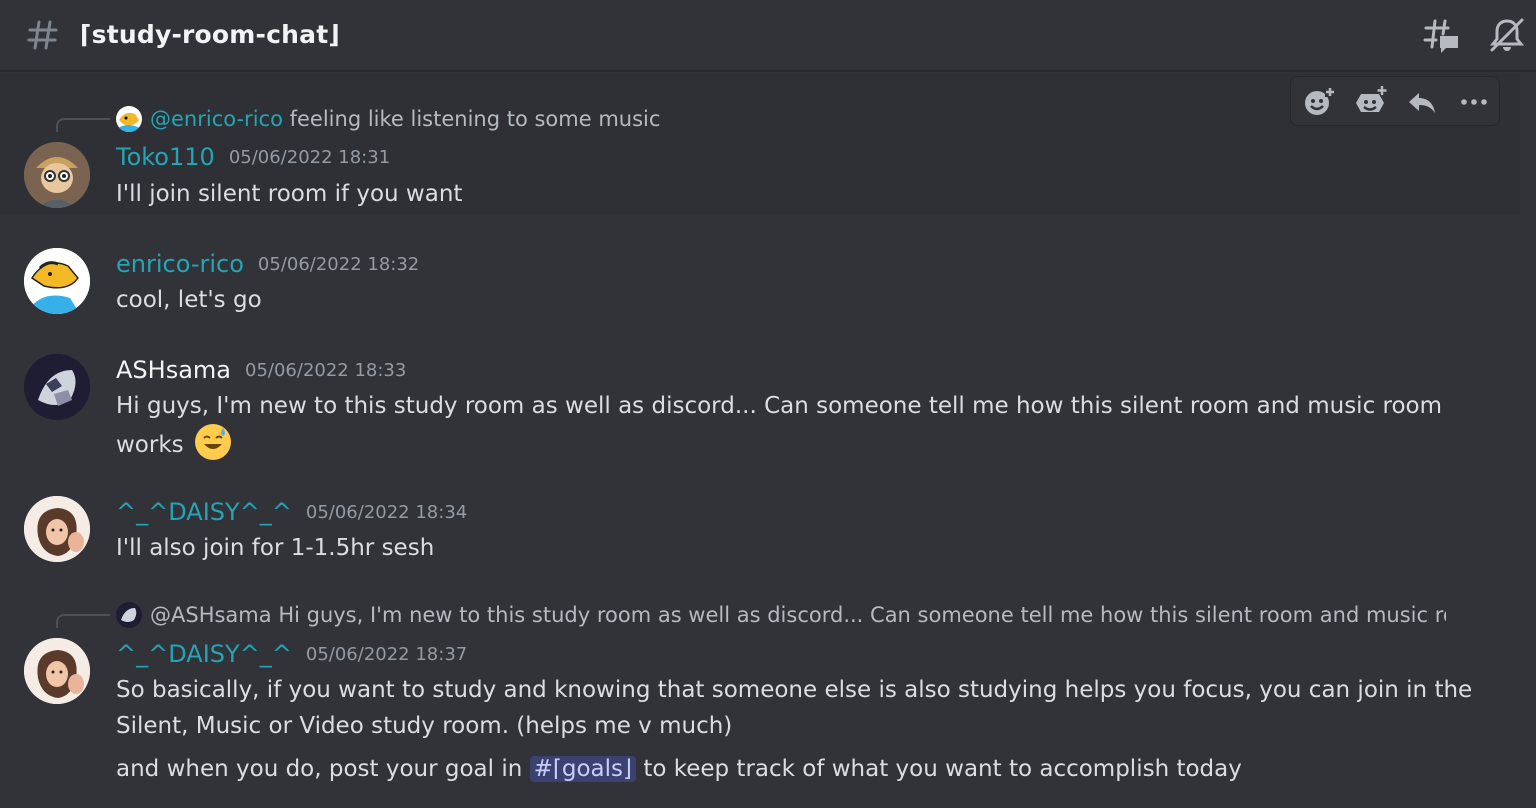 This screenshot has width=1536, height=808. I want to click on message-author-line: Toko110 05/06/2022 18:31, so click(253, 157).